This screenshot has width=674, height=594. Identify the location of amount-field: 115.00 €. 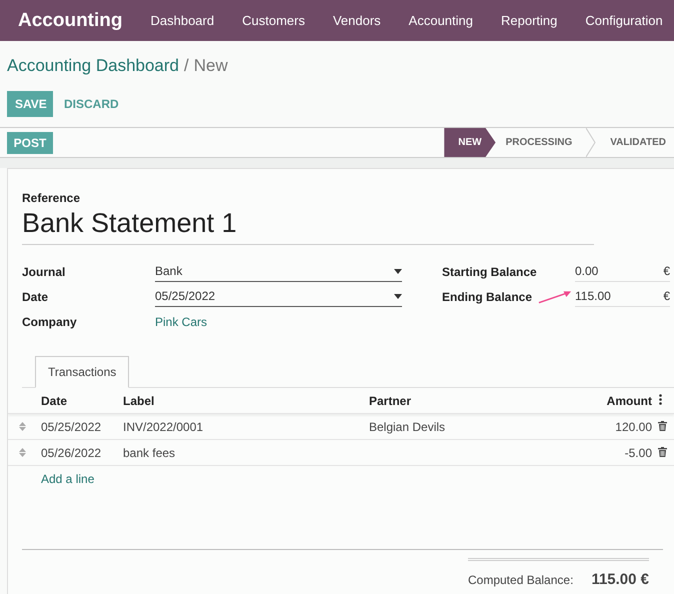
(622, 296).